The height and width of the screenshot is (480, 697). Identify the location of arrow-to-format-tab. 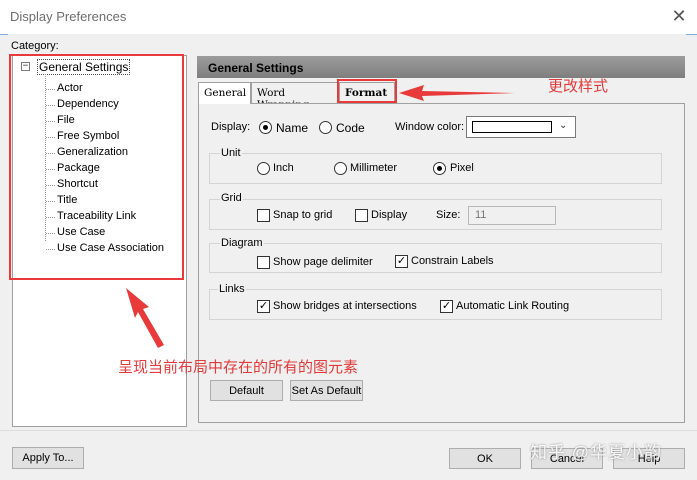
(457, 93).